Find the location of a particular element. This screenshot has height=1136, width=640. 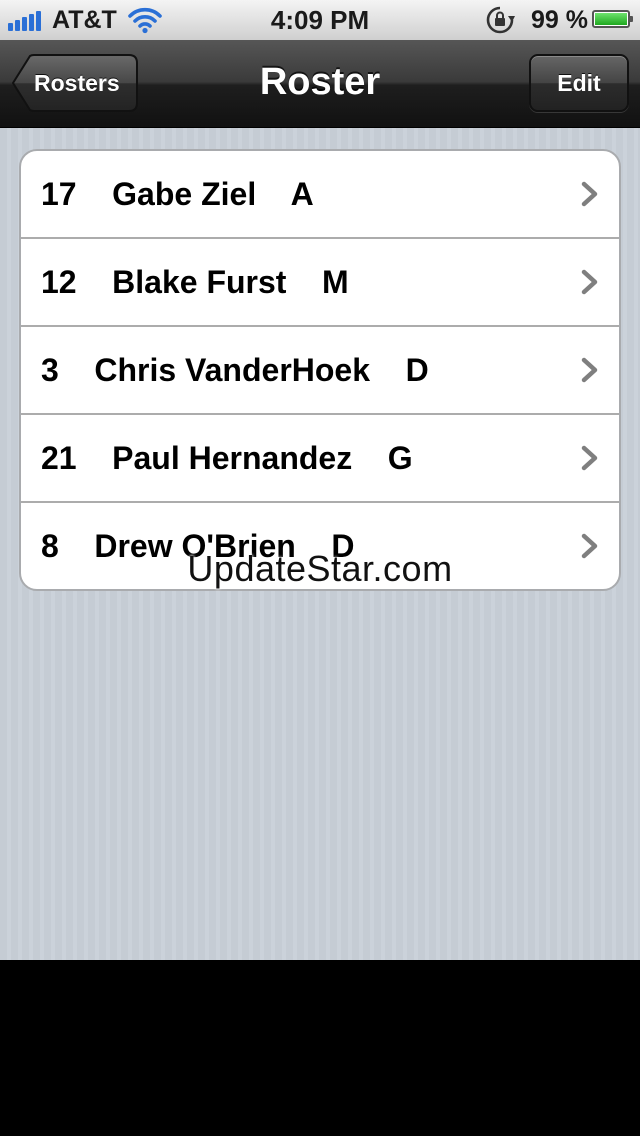

battery-icon is located at coordinates (612, 19).